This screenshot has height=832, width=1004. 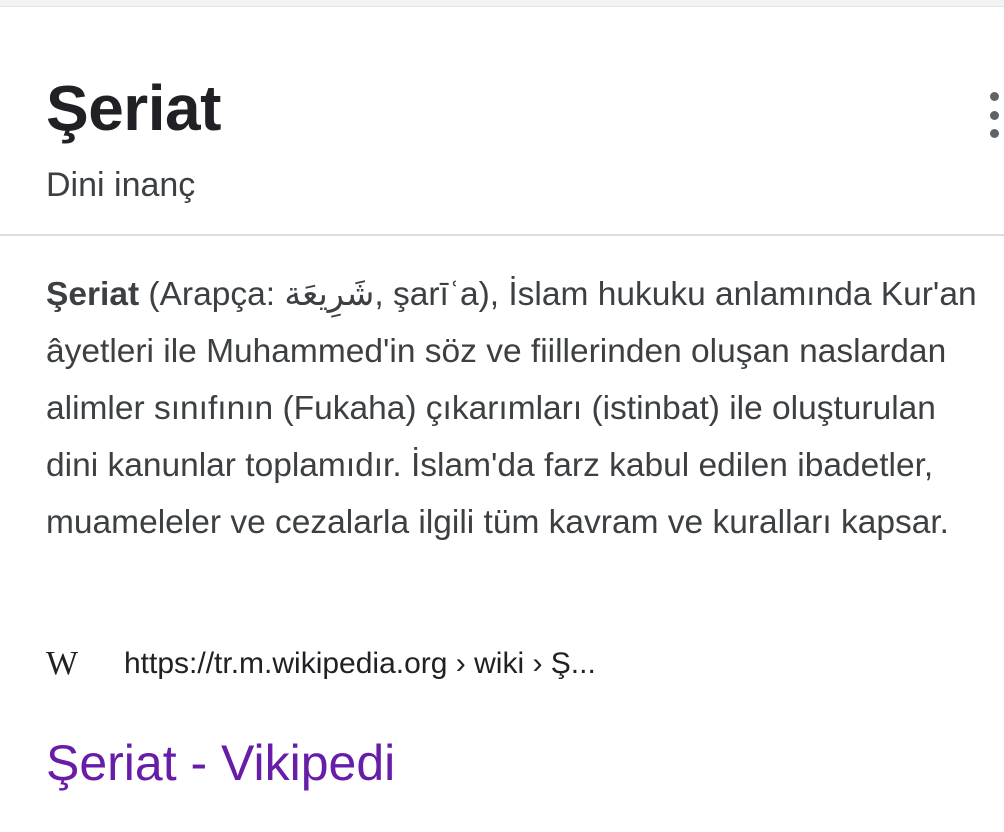 What do you see at coordinates (62, 663) in the screenshot?
I see `wikipedia-logo-icon: W` at bounding box center [62, 663].